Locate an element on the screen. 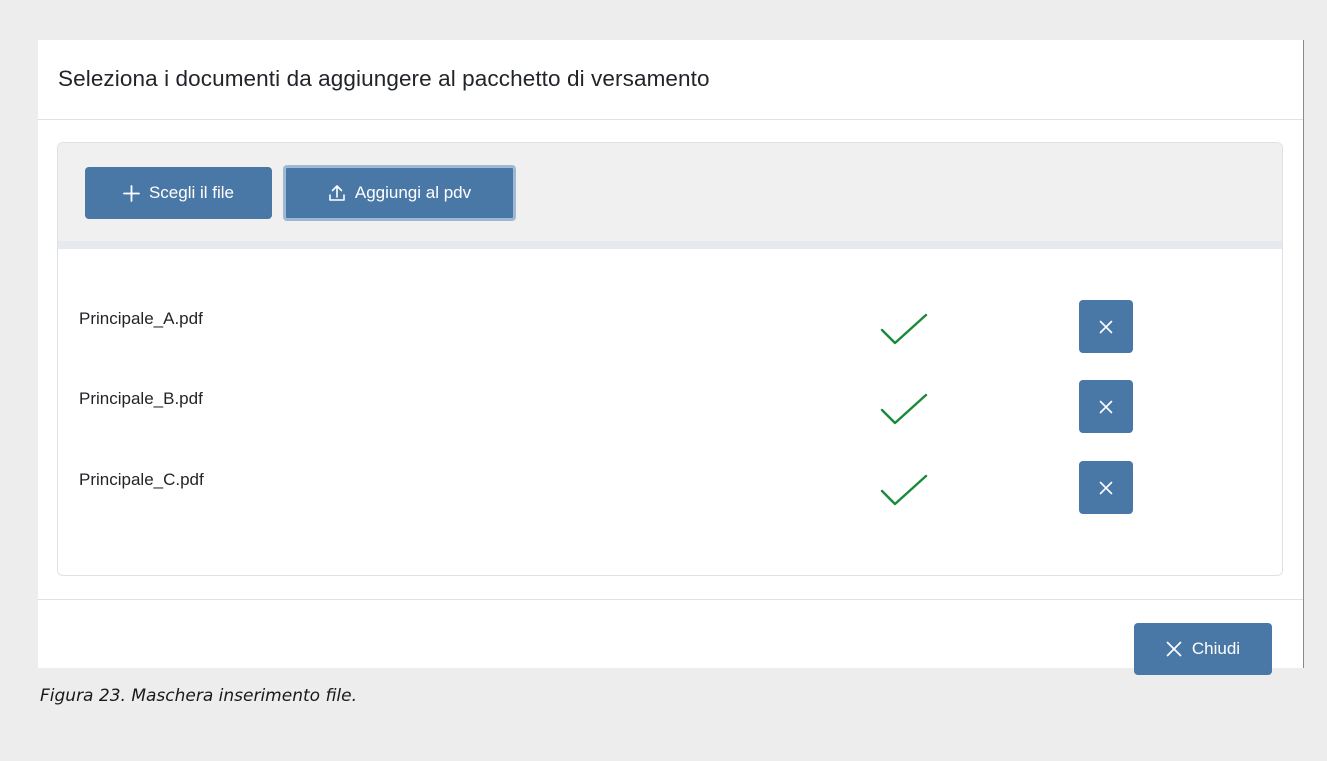 The width and height of the screenshot is (1327, 761). file-name: Principale_A.pdf is located at coordinates (141, 318).